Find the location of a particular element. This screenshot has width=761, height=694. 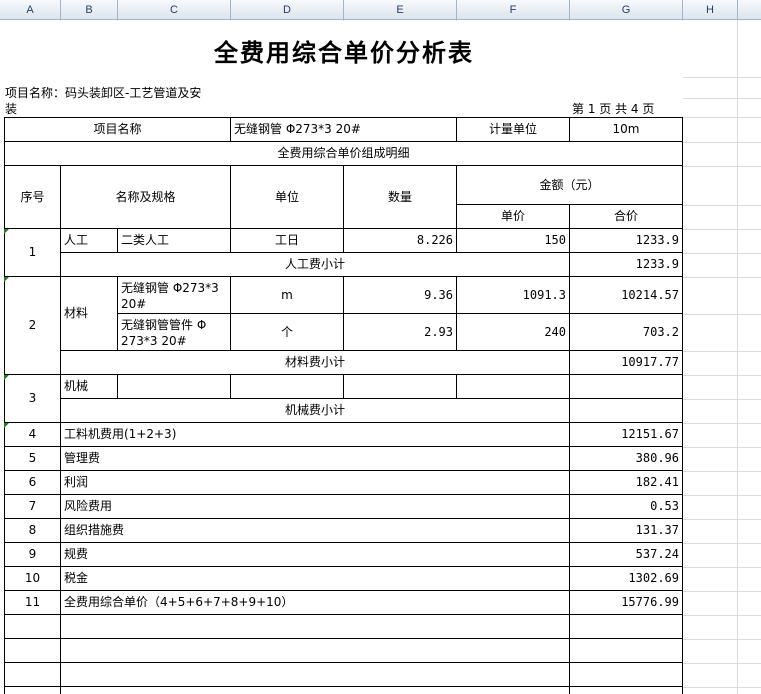

summary-value: 15776.99 is located at coordinates (626, 603).